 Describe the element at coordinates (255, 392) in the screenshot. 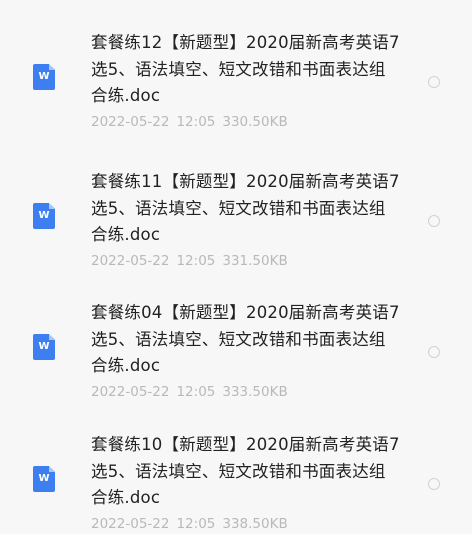

I see `file-size: 333.50KB` at that location.